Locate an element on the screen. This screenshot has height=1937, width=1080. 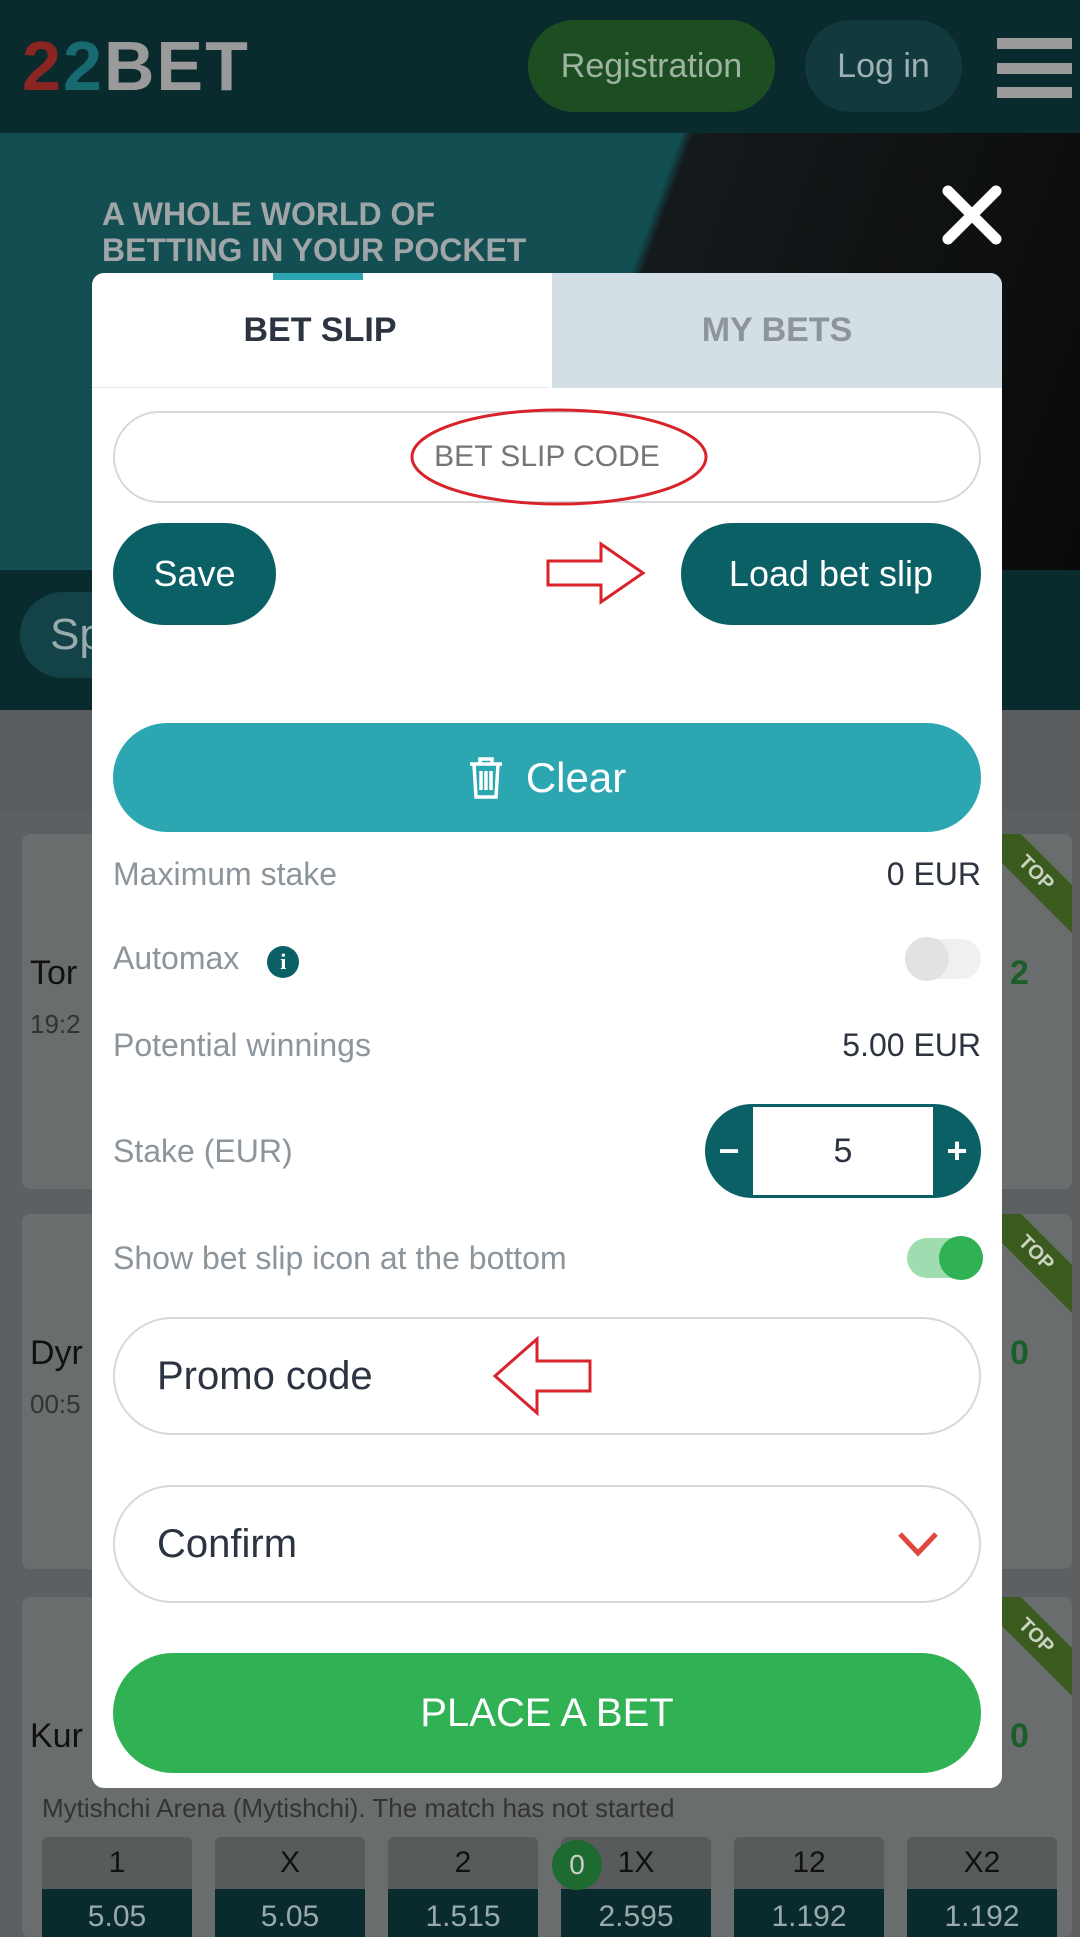
event-name: Tor is located at coordinates (54, 973).